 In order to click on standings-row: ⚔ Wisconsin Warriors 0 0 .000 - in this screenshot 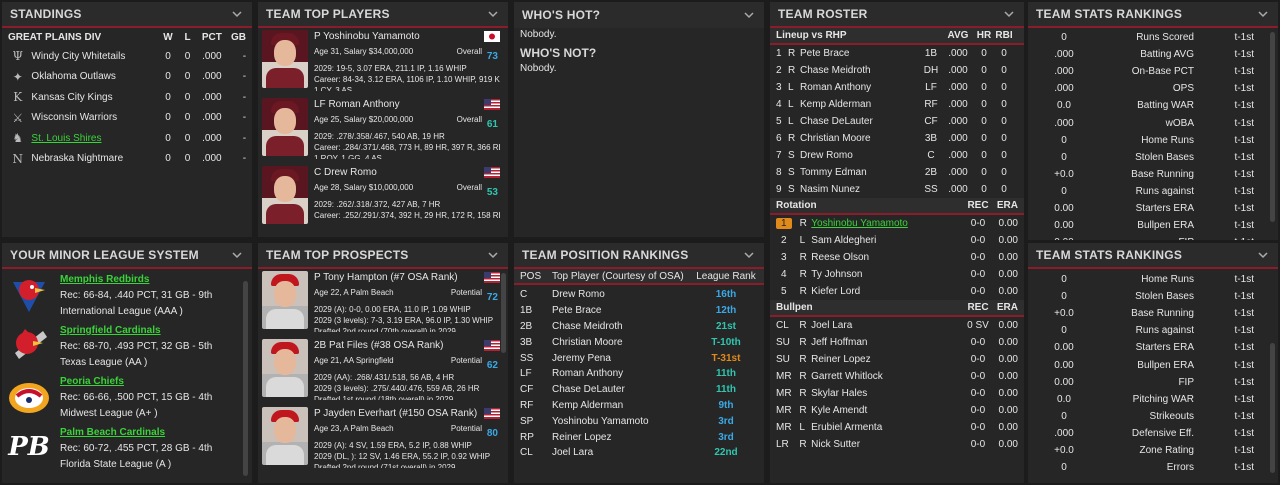, I will do `click(127, 118)`.